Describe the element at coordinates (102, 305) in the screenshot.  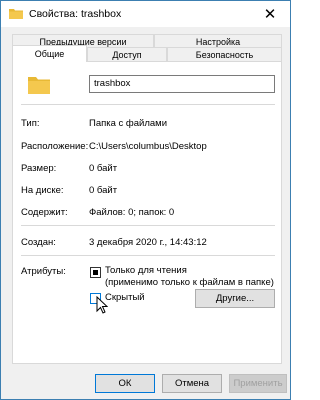
I see `mouse-cursor-icon` at that location.